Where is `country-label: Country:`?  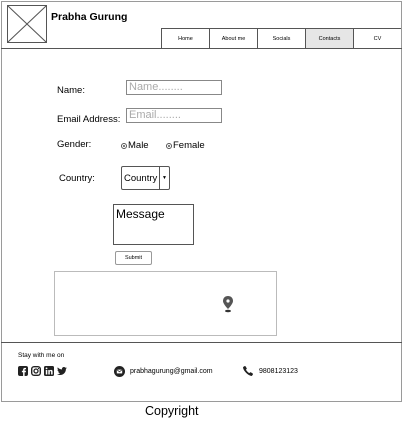
country-label: Country: is located at coordinates (77, 178).